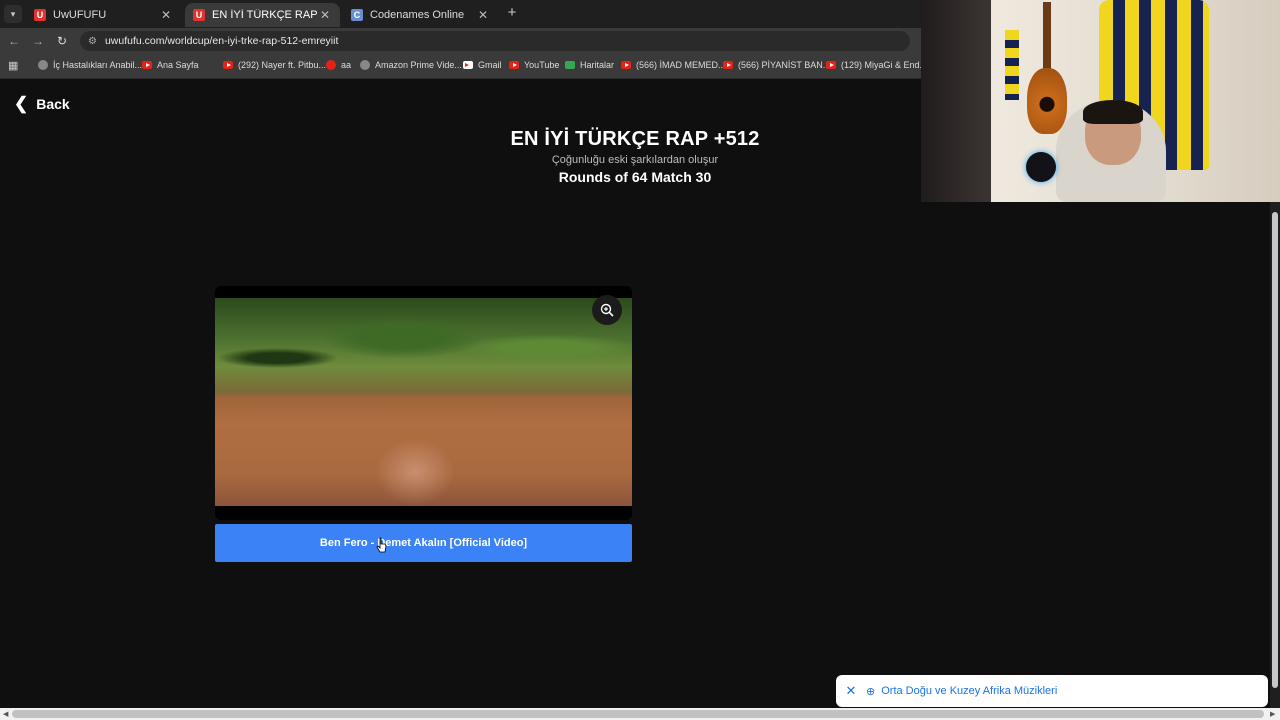  What do you see at coordinates (1047, 37) in the screenshot?
I see `webcam-guitar-neck` at bounding box center [1047, 37].